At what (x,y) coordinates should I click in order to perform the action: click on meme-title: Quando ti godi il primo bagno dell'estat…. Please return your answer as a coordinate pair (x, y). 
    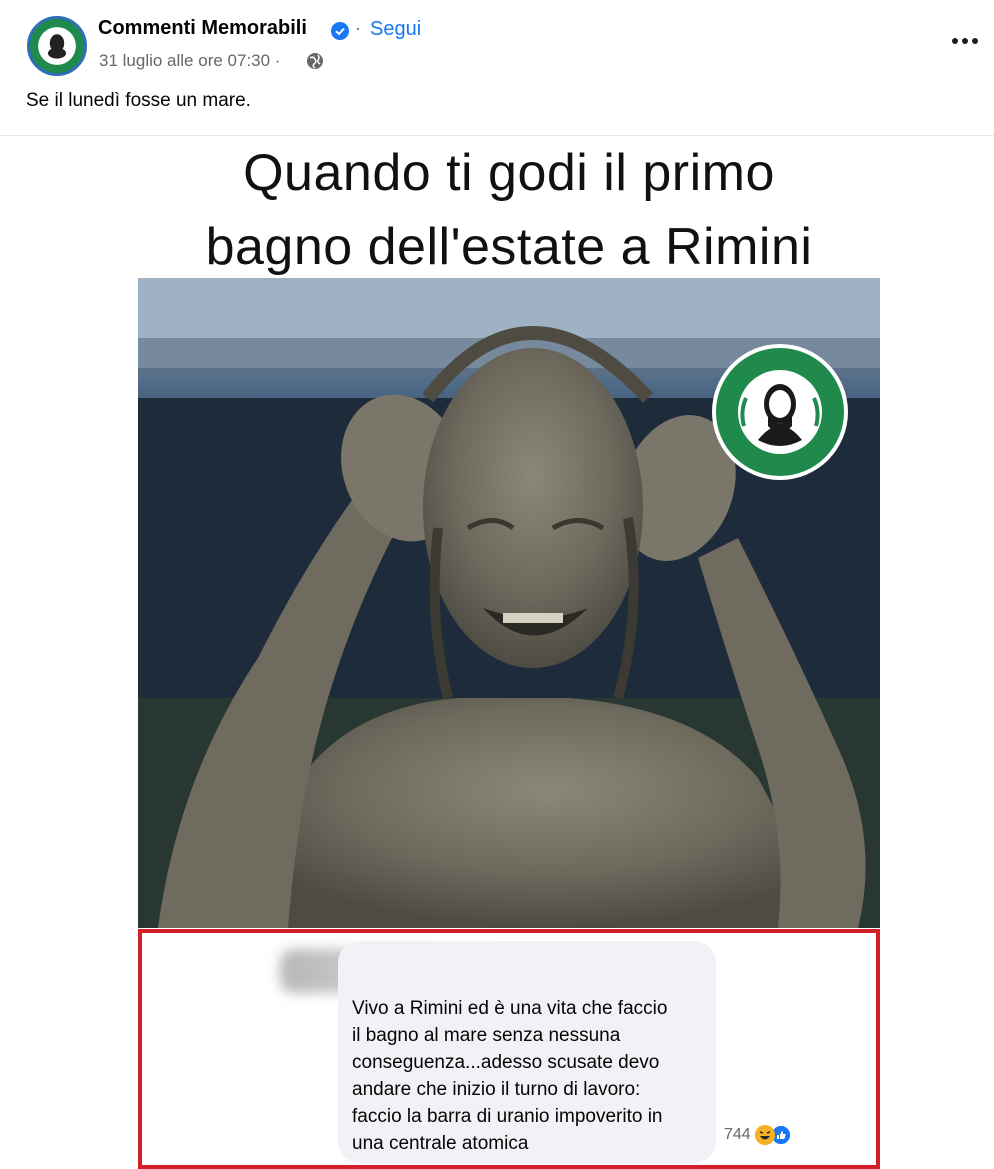
    Looking at the image, I should click on (509, 210).